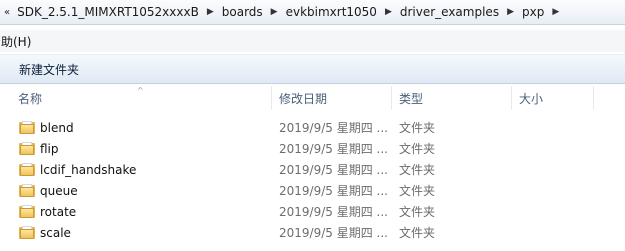  Describe the element at coordinates (312, 69) in the screenshot. I see `toolbar: 新建文件夹` at that location.